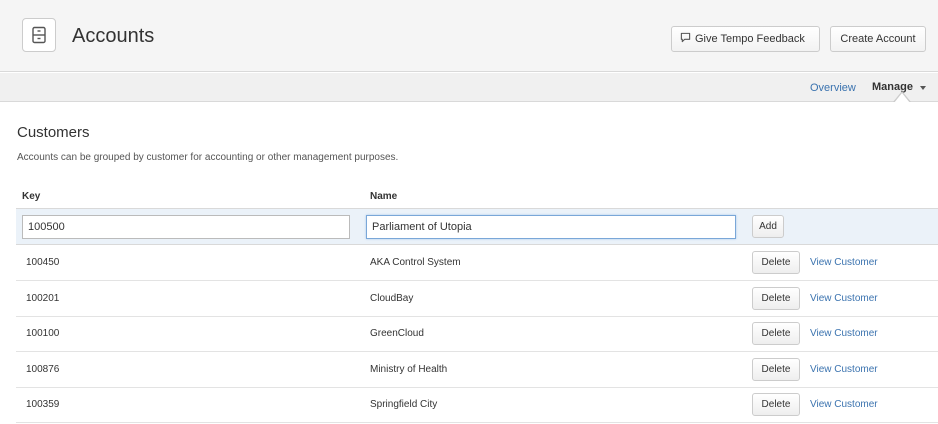  What do you see at coordinates (384, 196) in the screenshot?
I see `column-header-name: Name` at bounding box center [384, 196].